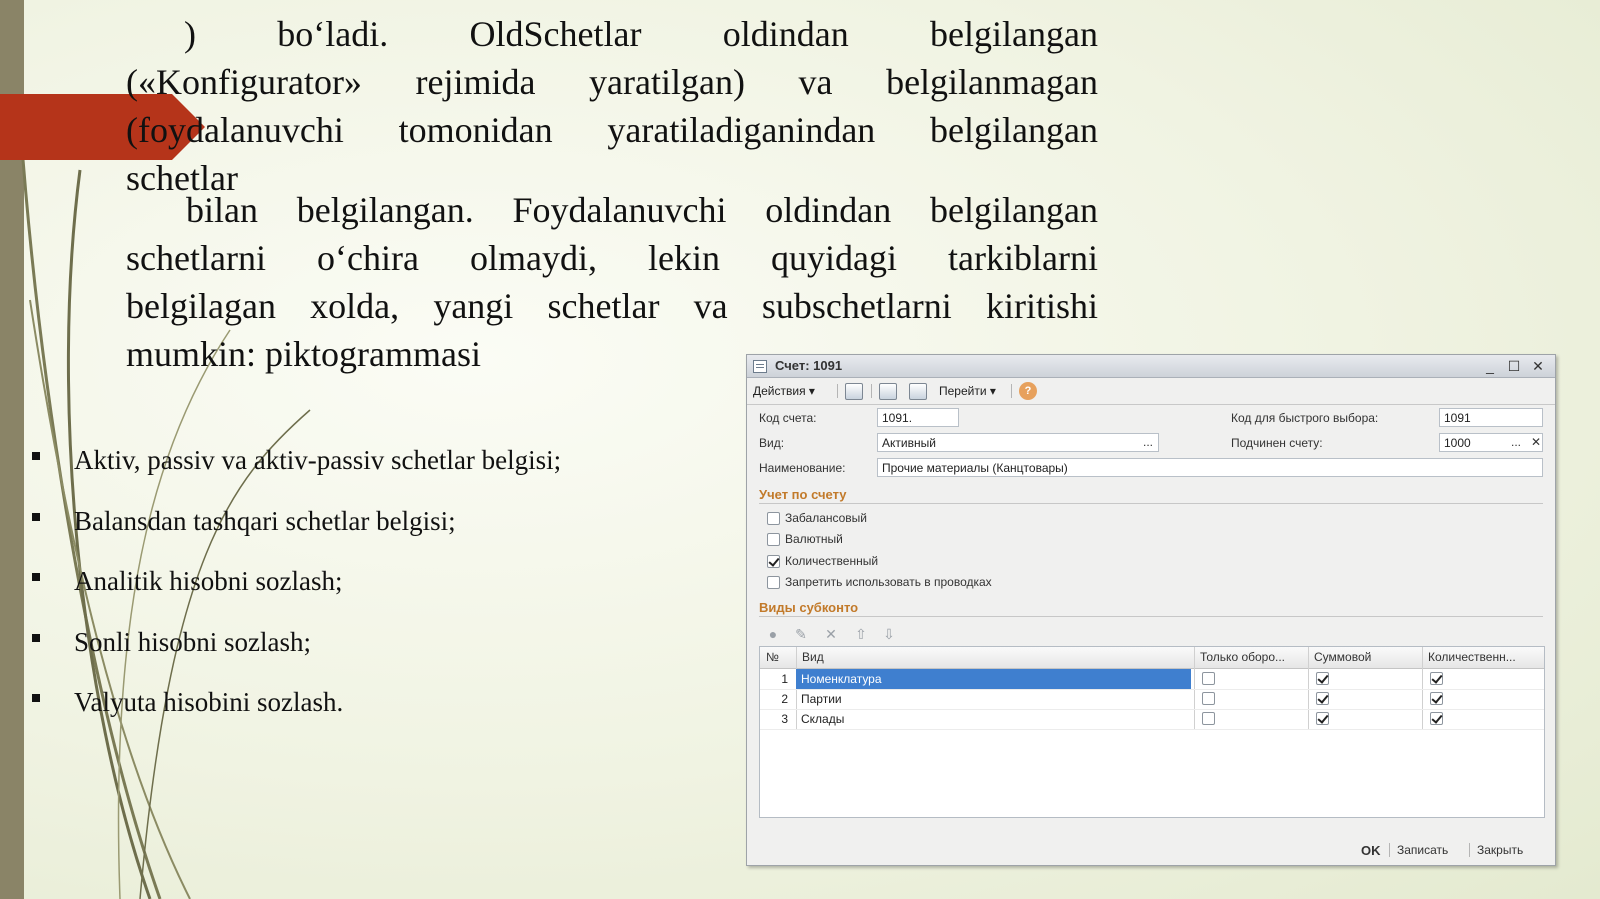 This screenshot has height=899, width=1600. What do you see at coordinates (1151, 366) in the screenshot?
I see `window-titlebar: Счет: 1091 _ ☐ ✕` at bounding box center [1151, 366].